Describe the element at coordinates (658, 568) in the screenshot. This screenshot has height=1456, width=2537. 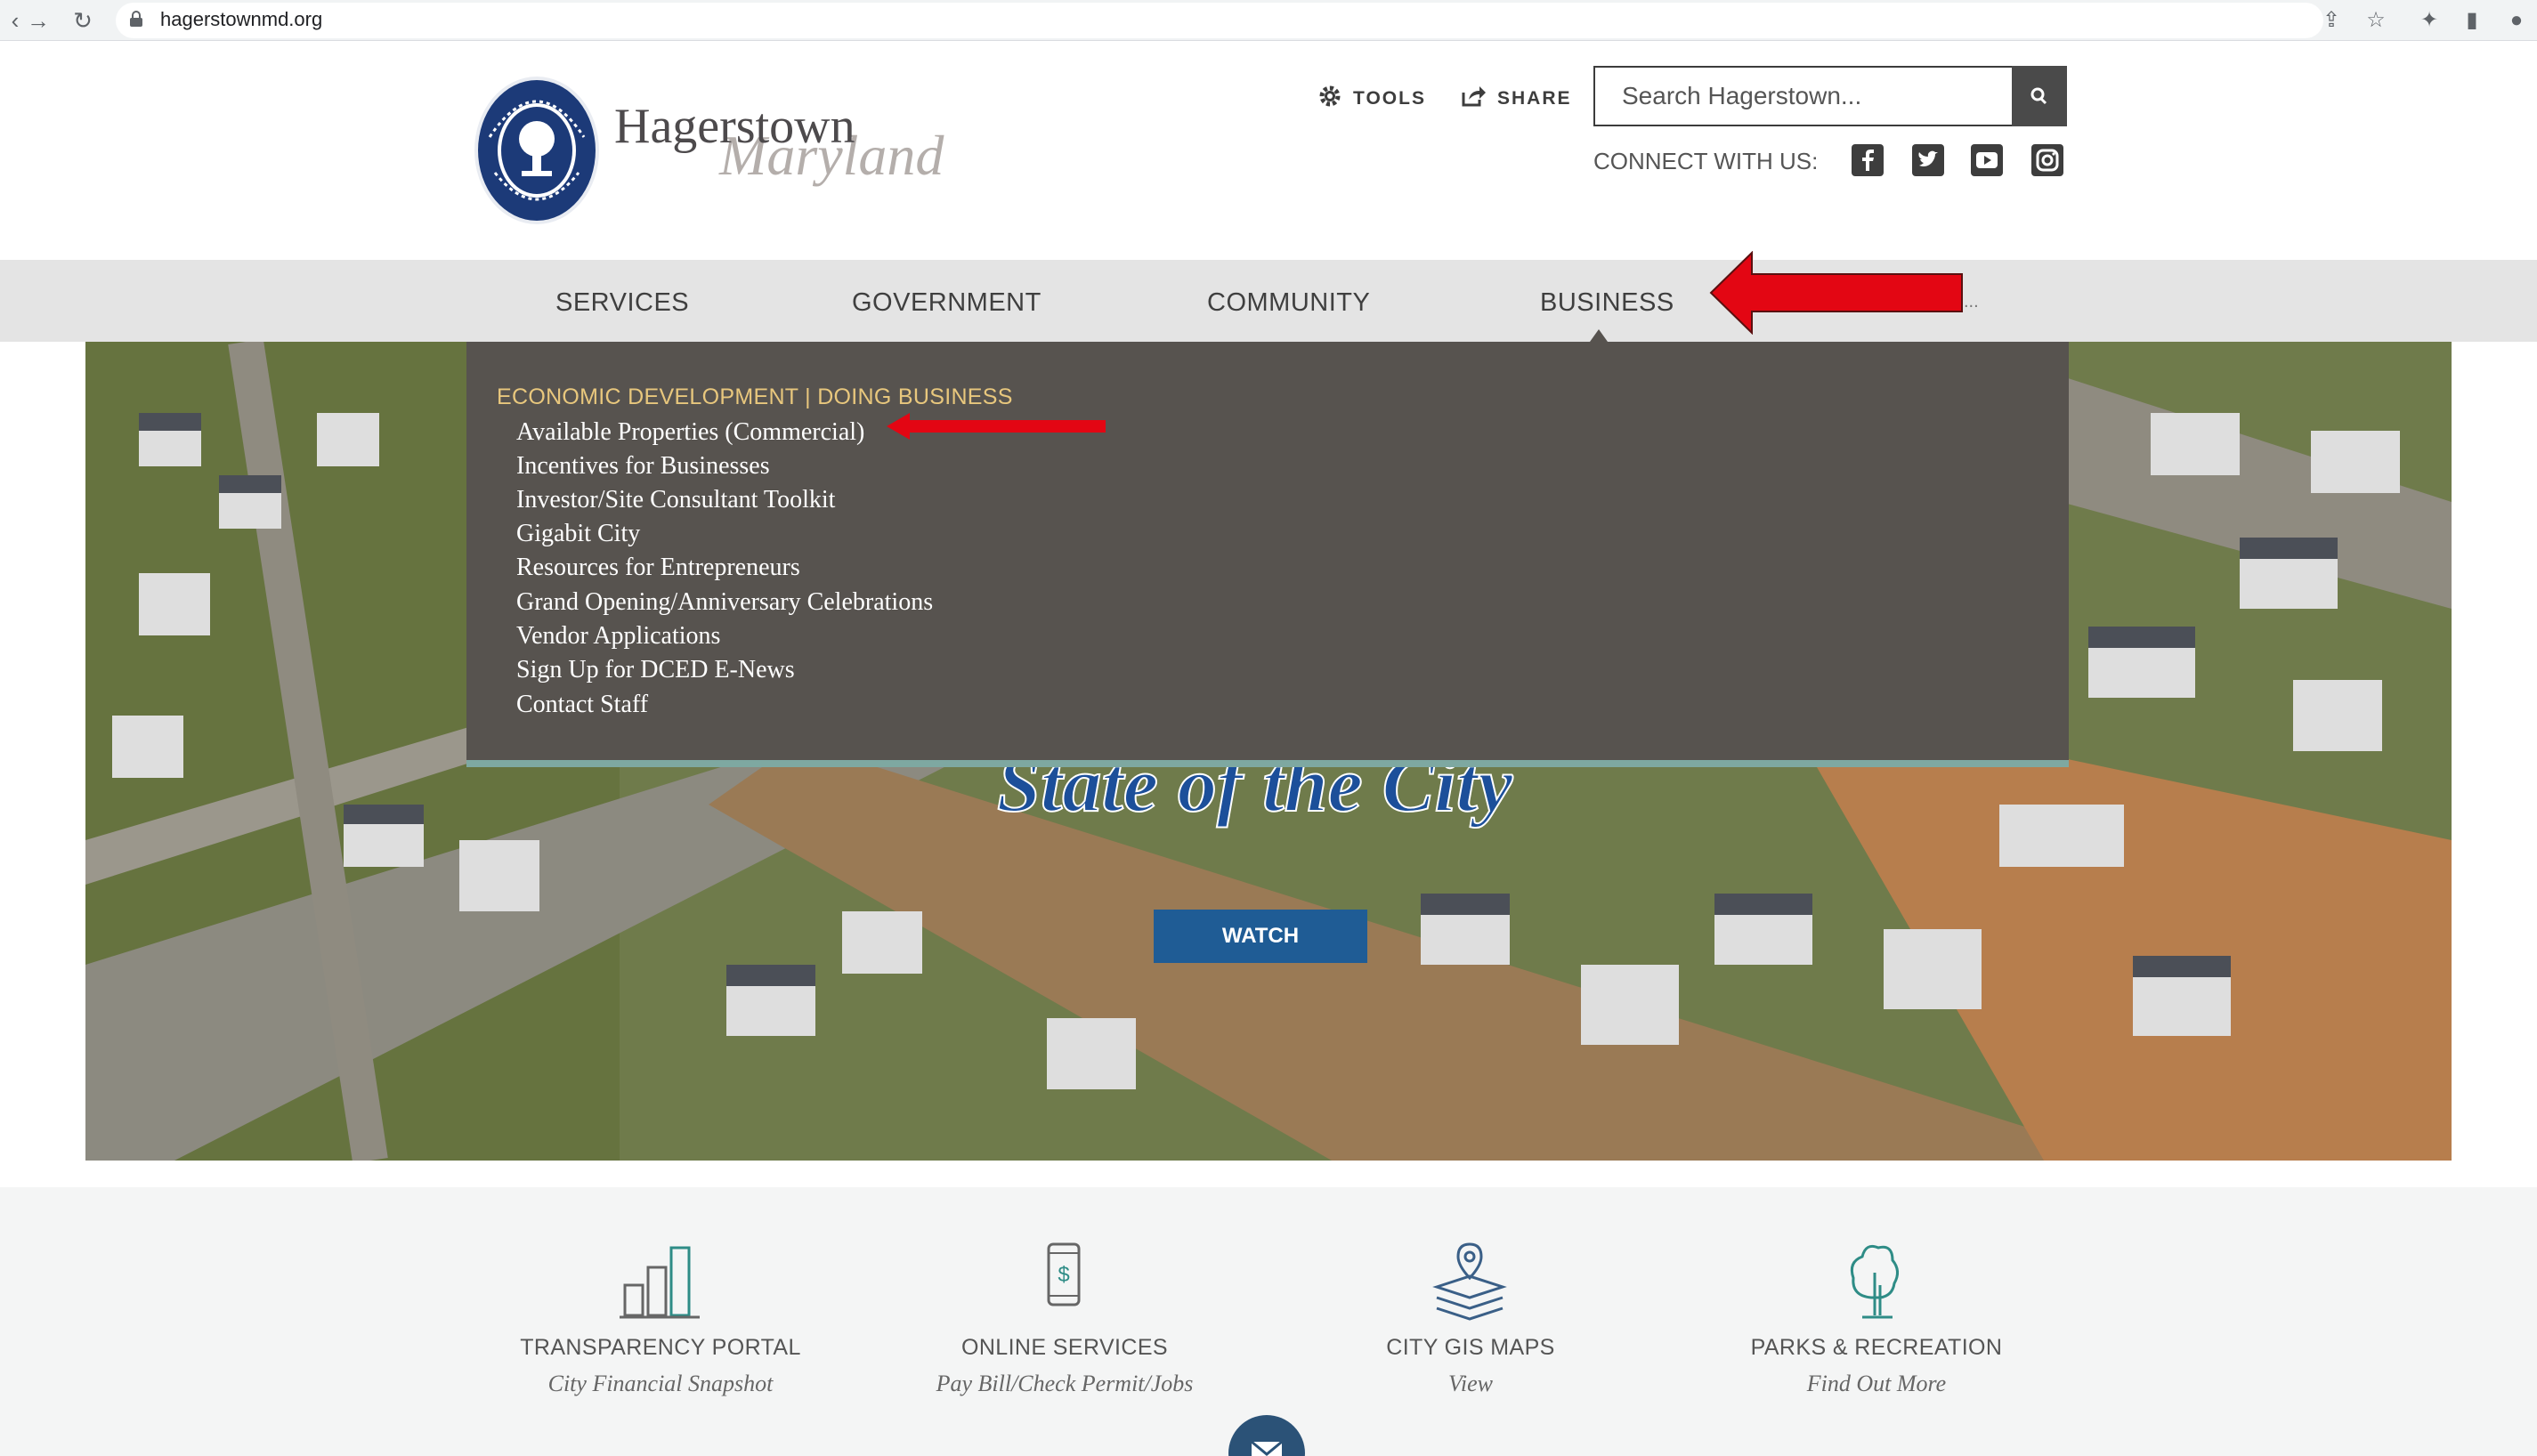
I see `menu-item-entrepreneurs: Resources for Entrepreneurs` at that location.